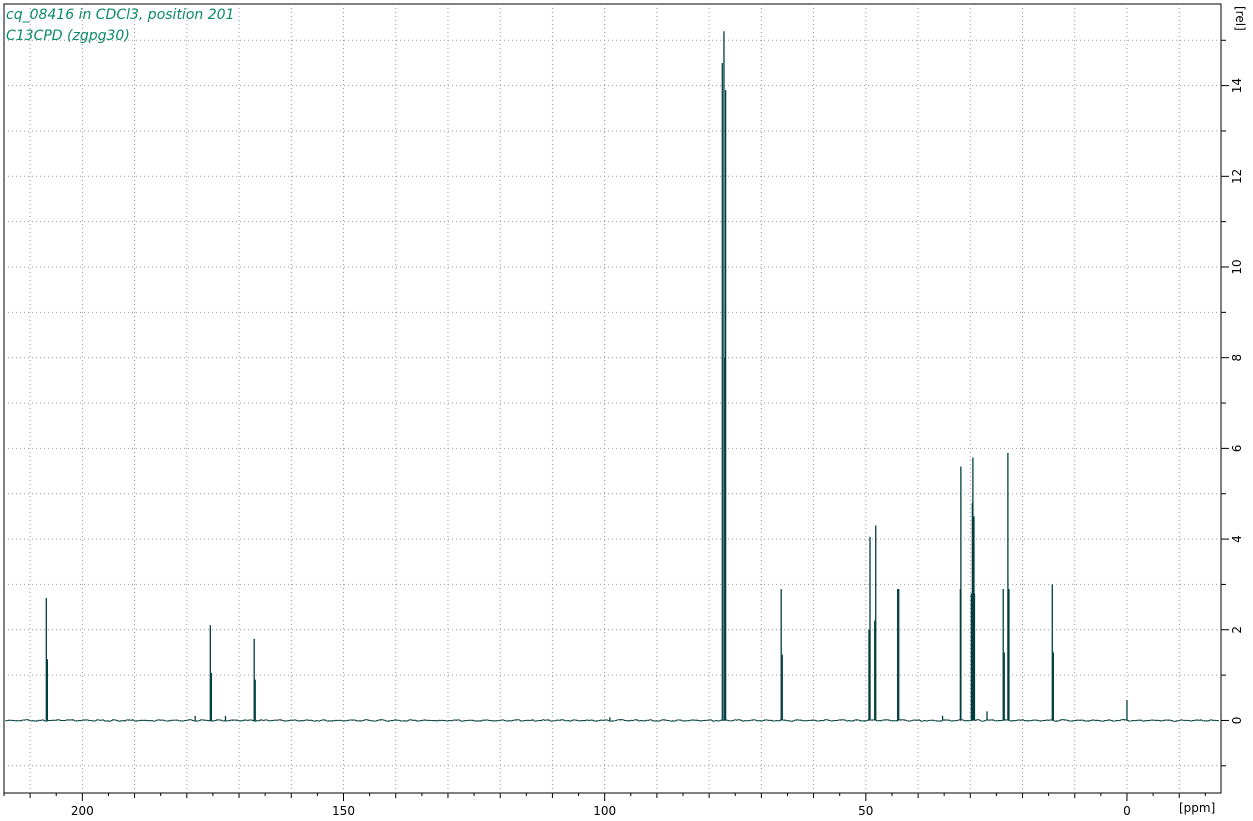 The image size is (1253, 821). I want to click on x-tick-label: 150, so click(343, 811).